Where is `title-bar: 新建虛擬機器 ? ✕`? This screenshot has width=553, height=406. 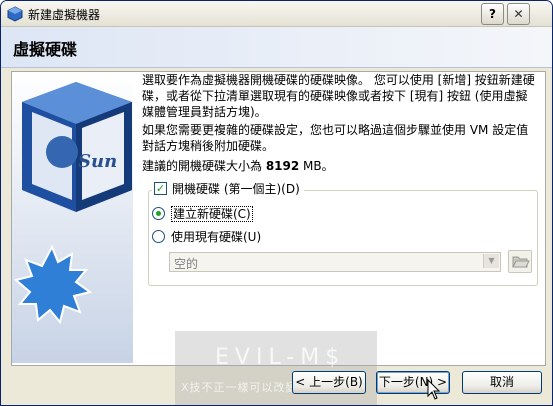
title-bar: 新建虛擬機器 ? ✕ is located at coordinates (276, 14).